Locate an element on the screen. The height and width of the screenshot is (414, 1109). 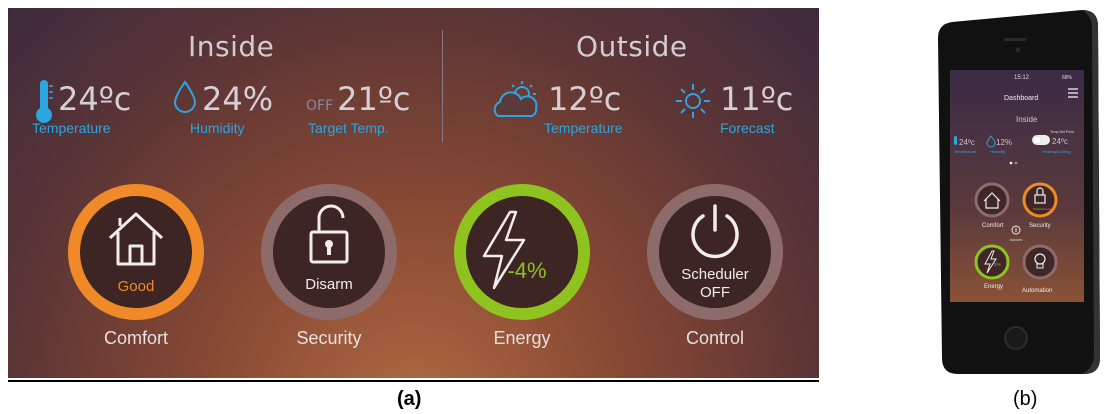
inside-title: Inside is located at coordinates (231, 46).